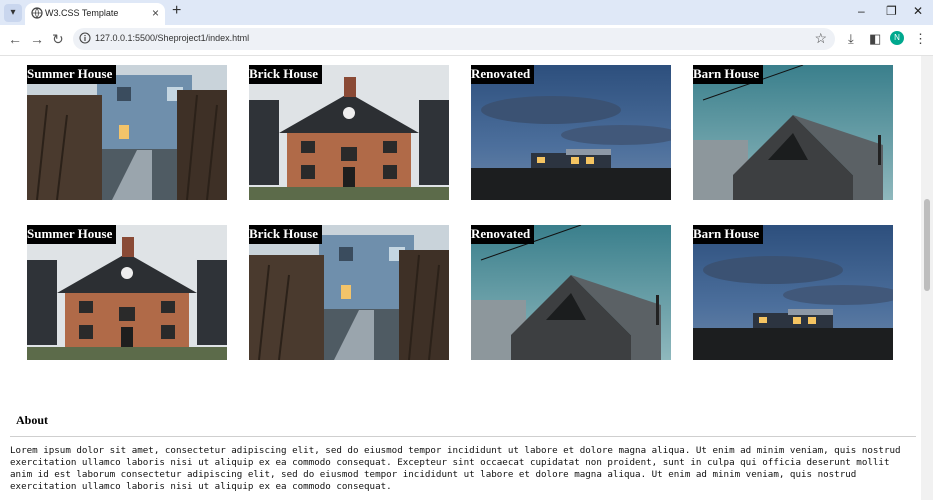 The image size is (933, 500). What do you see at coordinates (463, 436) in the screenshot?
I see `divider` at bounding box center [463, 436].